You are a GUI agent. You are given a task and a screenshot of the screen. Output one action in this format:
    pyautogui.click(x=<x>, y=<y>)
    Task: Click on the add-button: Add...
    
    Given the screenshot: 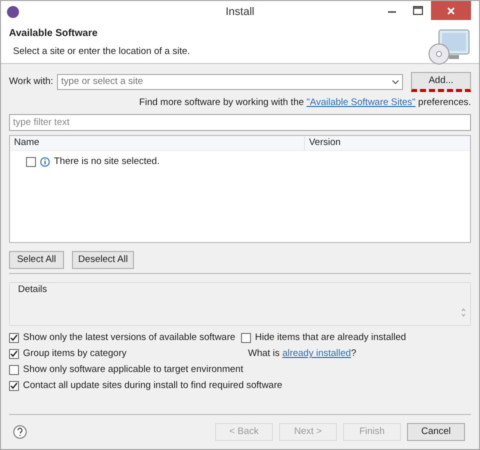 What is the action you would take?
    pyautogui.click(x=441, y=82)
    